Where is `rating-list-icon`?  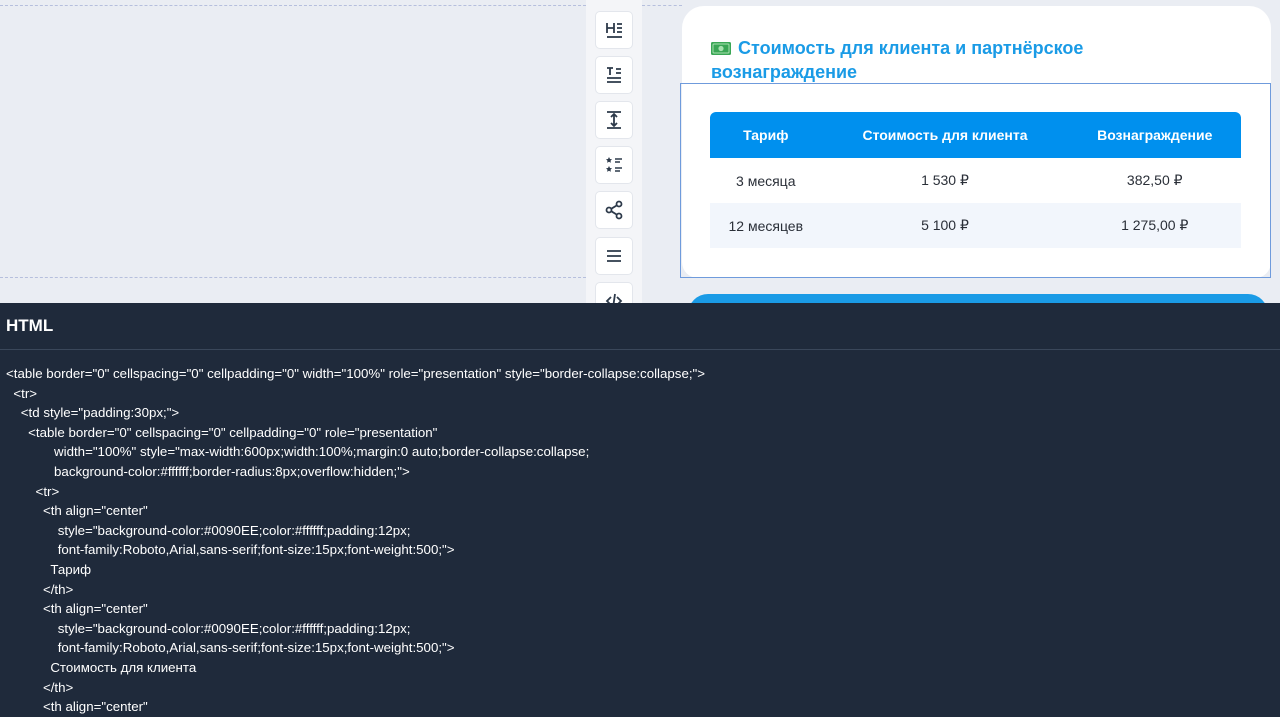 rating-list-icon is located at coordinates (614, 164).